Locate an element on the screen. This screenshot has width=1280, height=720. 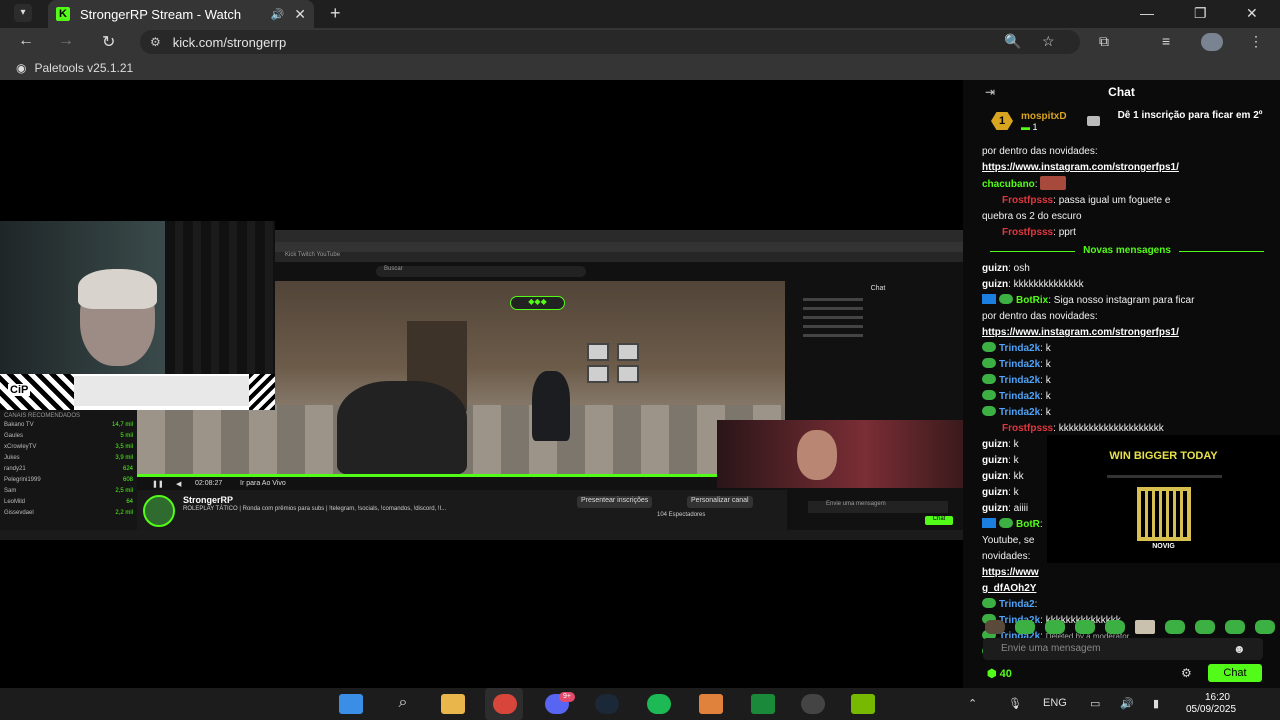
game-picture is located at coordinates (628, 352).